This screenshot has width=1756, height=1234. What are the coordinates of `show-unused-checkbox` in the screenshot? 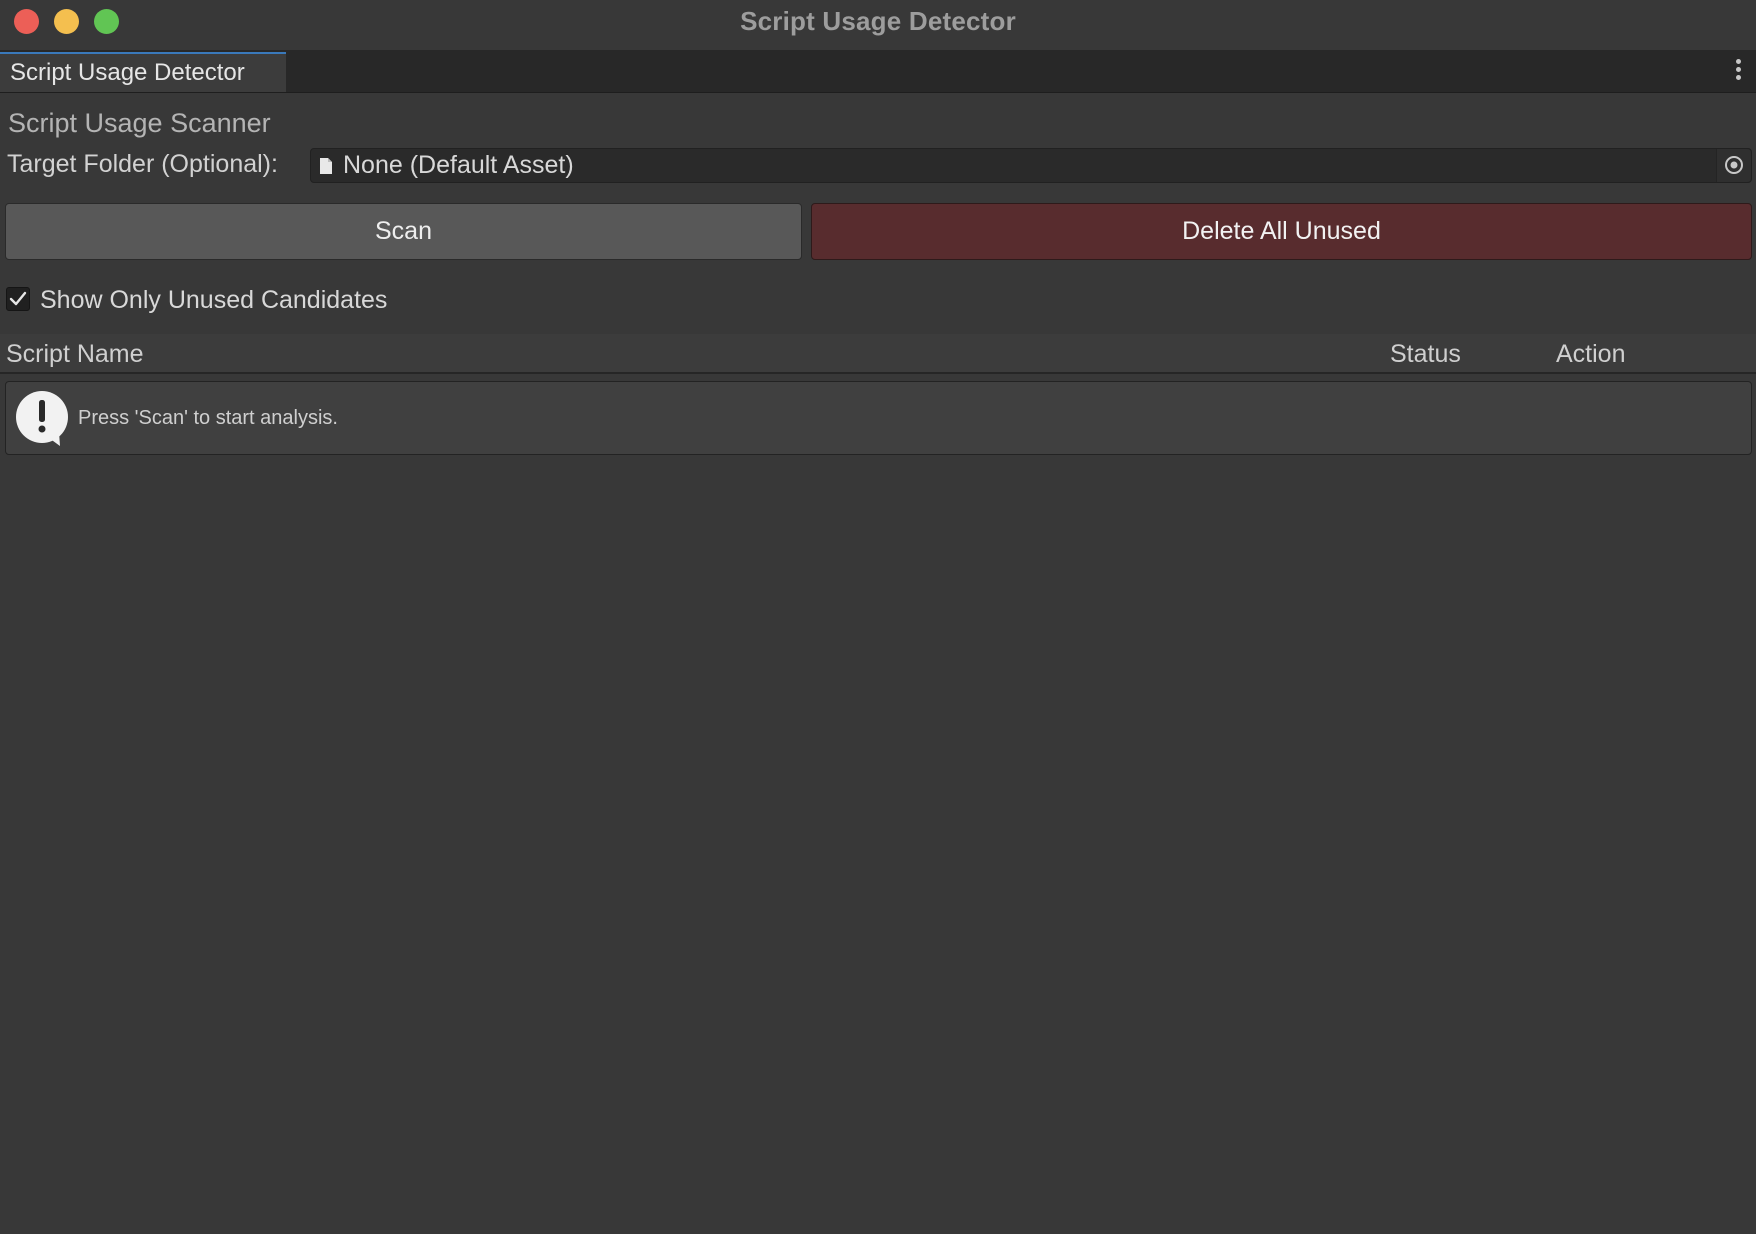 It's located at (18, 299).